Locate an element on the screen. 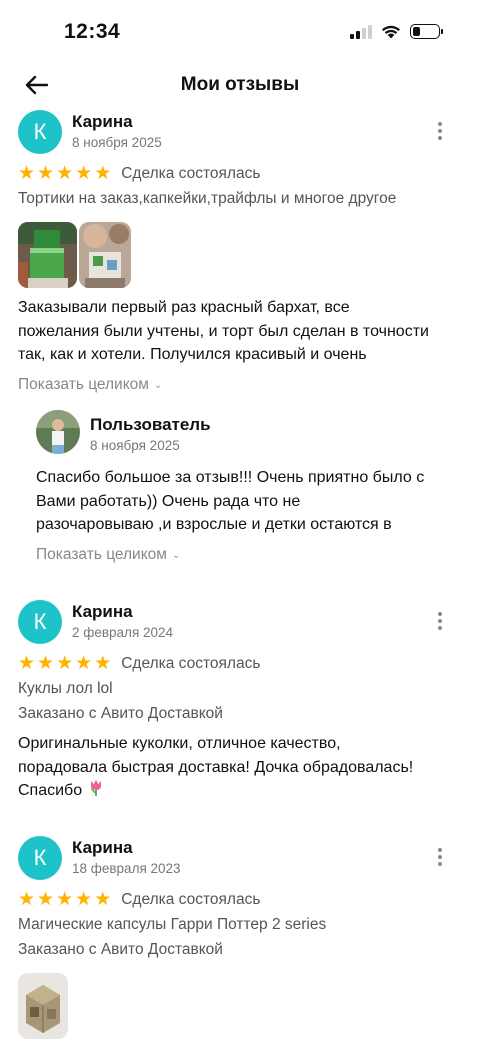 The width and height of the screenshot is (480, 1041). status-icons is located at coordinates (396, 31).